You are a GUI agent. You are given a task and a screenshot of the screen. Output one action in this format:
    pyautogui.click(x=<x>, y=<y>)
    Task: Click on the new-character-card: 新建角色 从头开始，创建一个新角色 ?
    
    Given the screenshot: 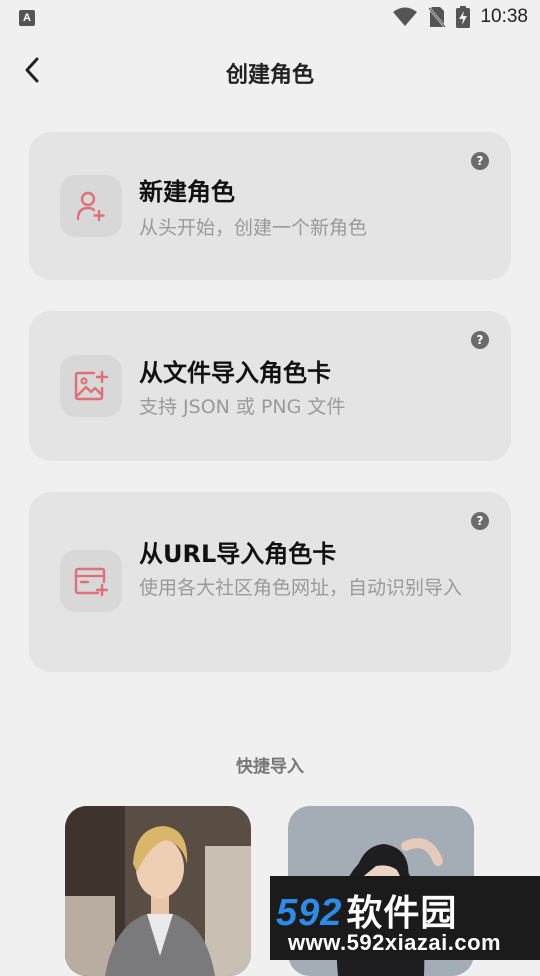 What is the action you would take?
    pyautogui.click(x=270, y=206)
    